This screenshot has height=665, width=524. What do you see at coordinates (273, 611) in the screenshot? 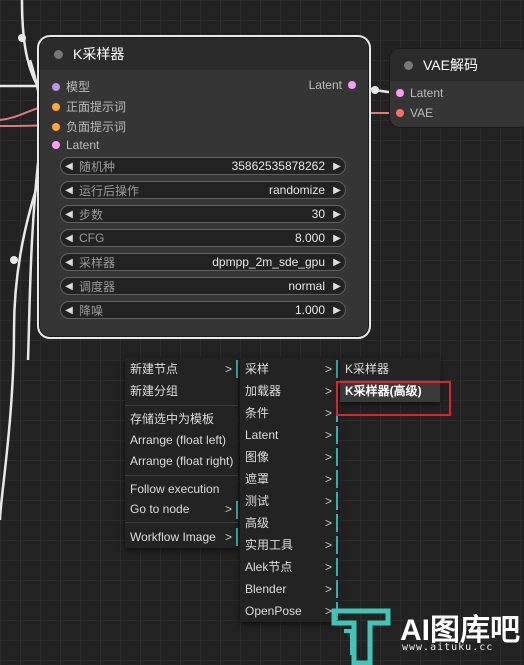
I see `menu-item-label: OpenPose` at bounding box center [273, 611].